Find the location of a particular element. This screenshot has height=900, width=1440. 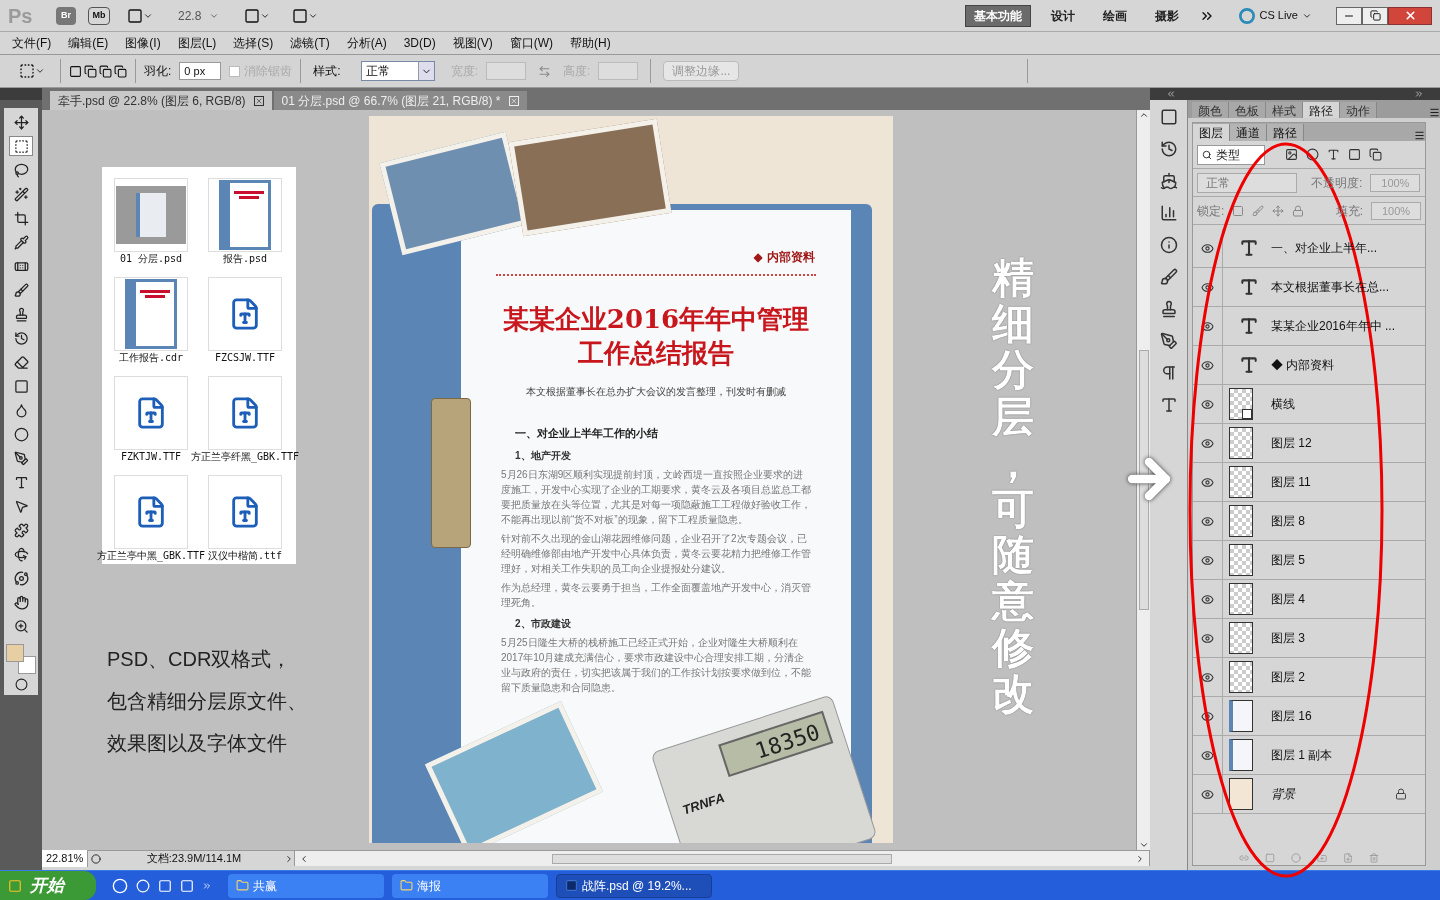

taskbar-item: 共赢 is located at coordinates (306, 885).